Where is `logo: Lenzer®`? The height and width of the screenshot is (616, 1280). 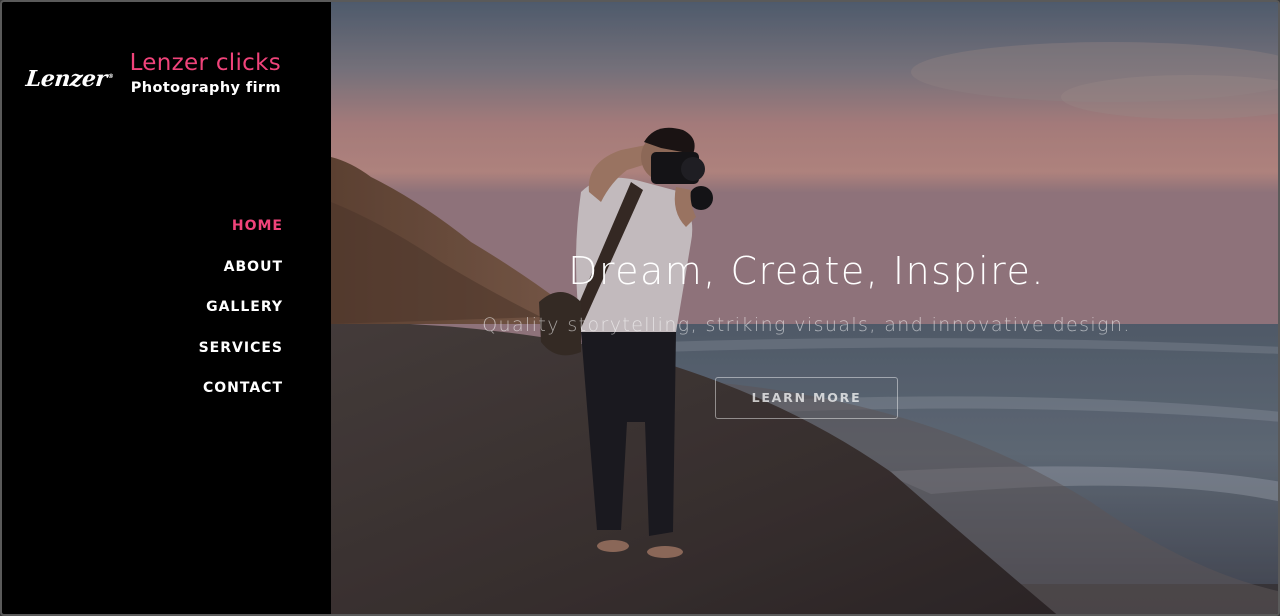
logo: Lenzer® is located at coordinates (70, 79).